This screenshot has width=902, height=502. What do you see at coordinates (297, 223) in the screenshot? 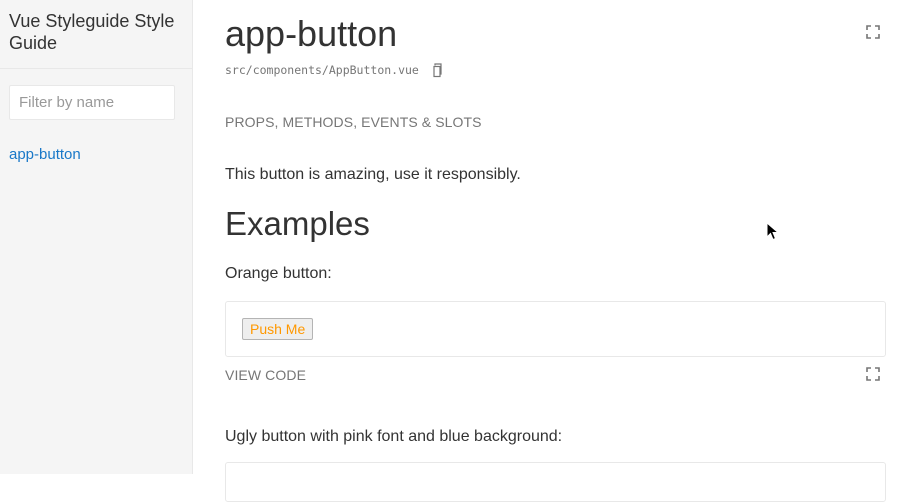
I see `examples-heading: Examples` at bounding box center [297, 223].